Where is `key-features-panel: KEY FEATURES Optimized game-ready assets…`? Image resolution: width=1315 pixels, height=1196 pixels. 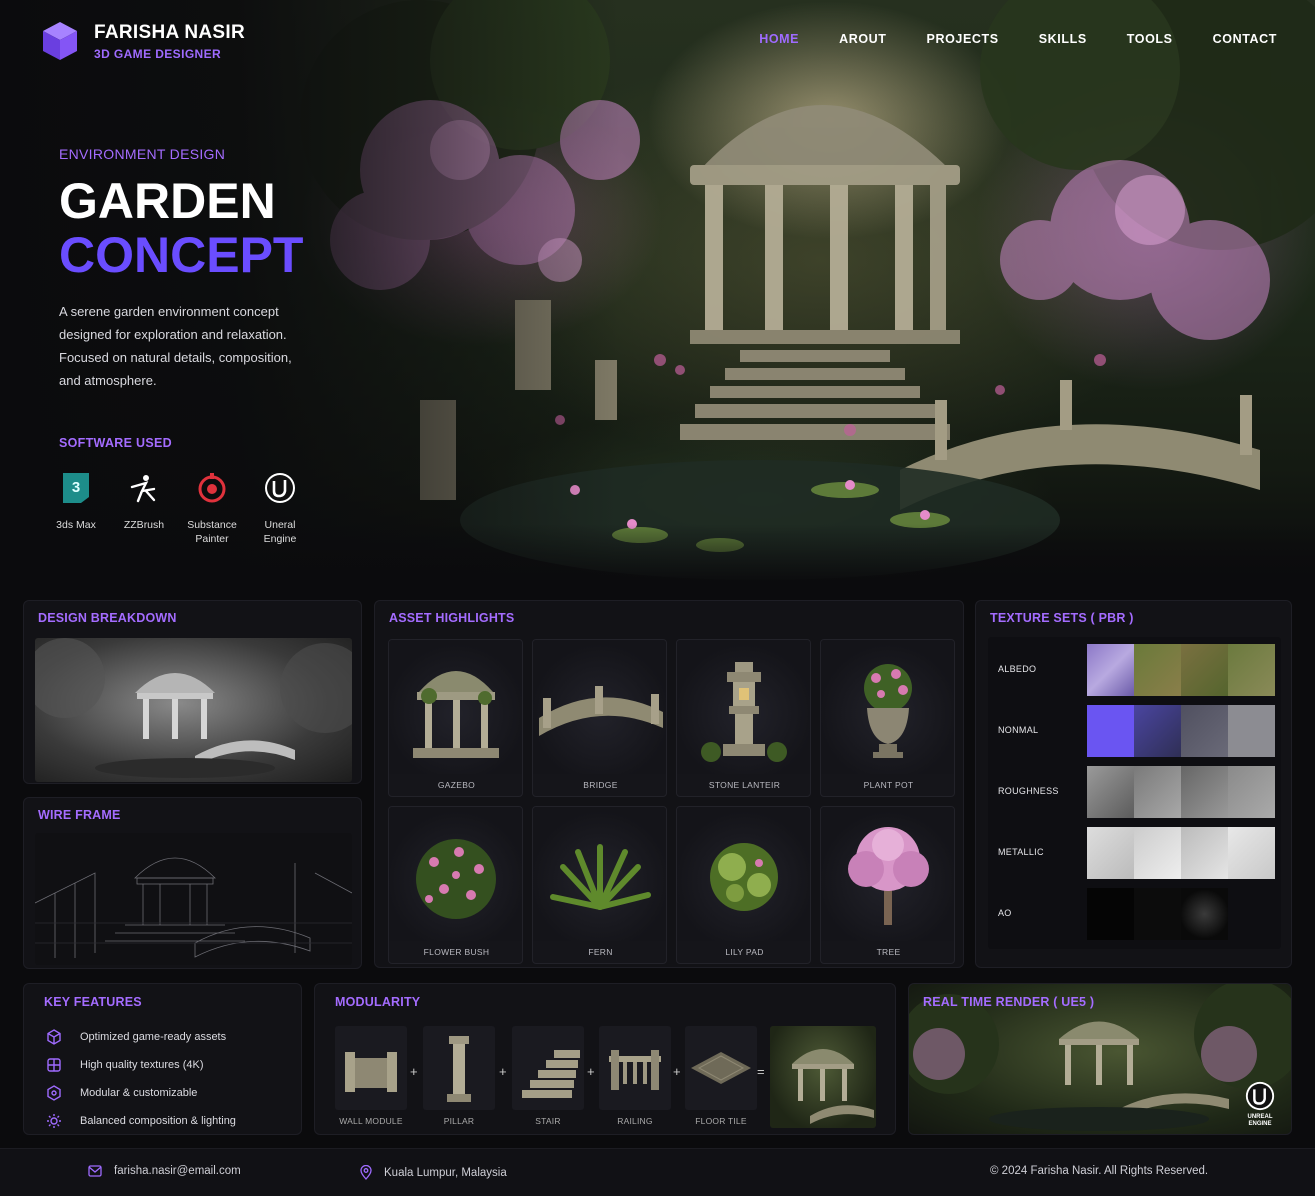 key-features-panel: KEY FEATURES Optimized game-ready assets… is located at coordinates (162, 1059).